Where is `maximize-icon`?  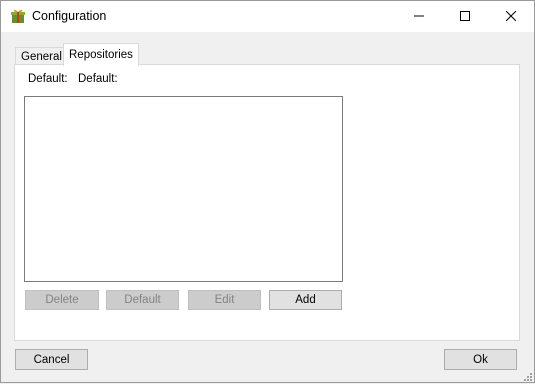
maximize-icon is located at coordinates (465, 17).